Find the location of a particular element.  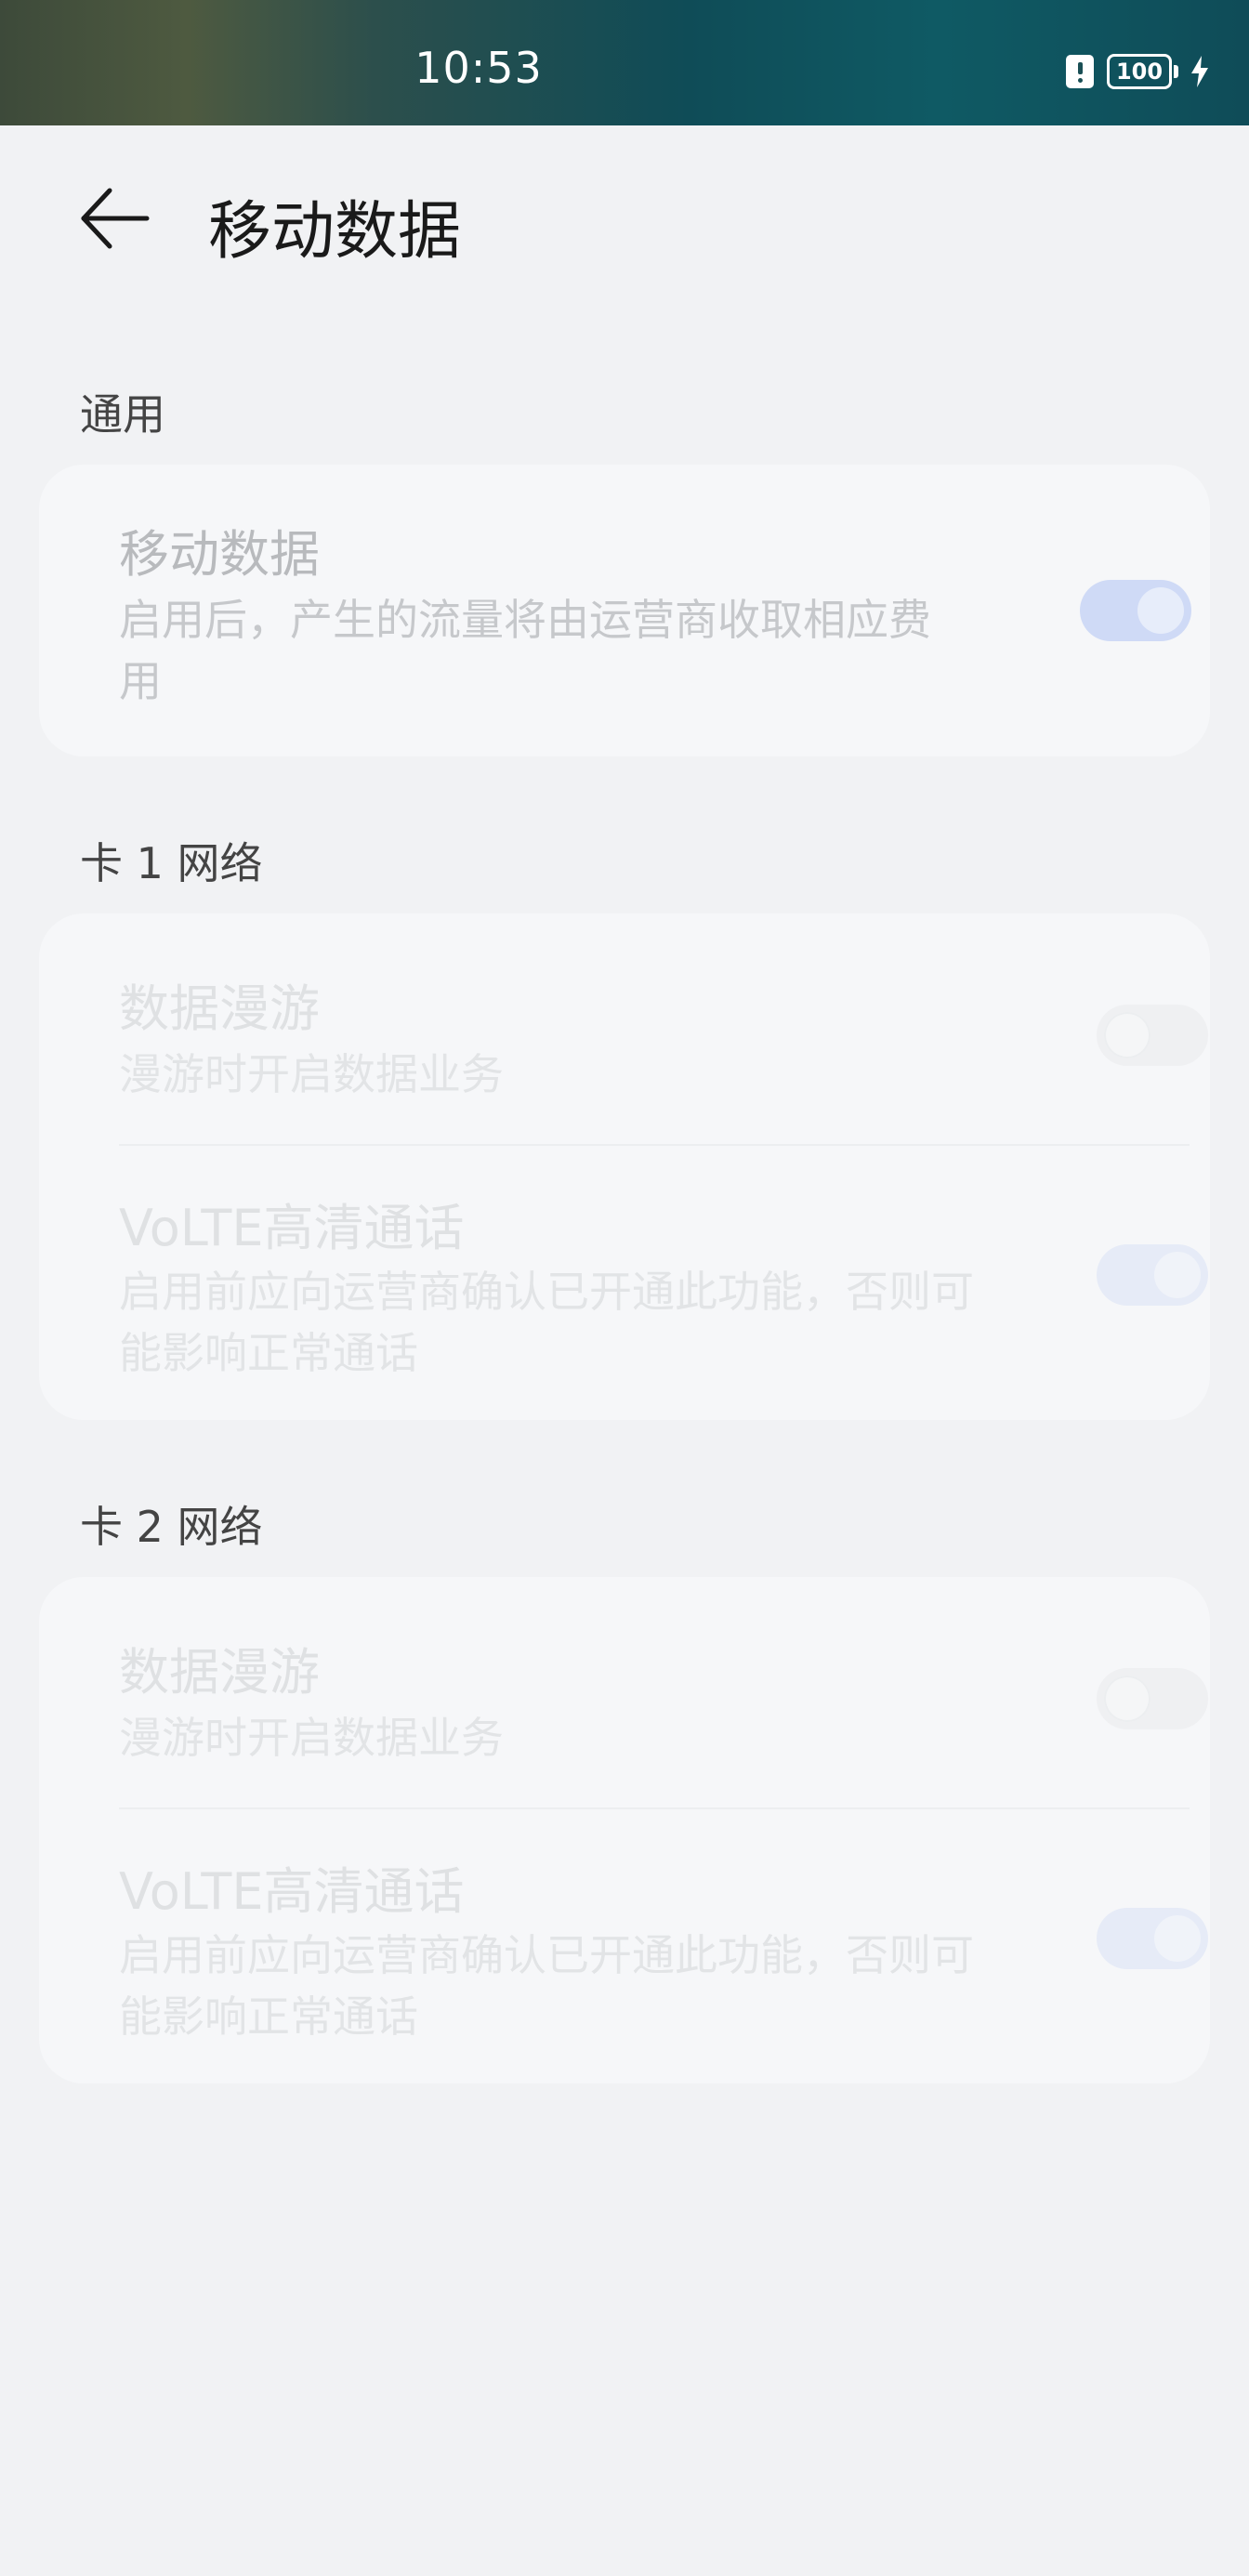

sim2-data-roaming-title: 数据漫游 is located at coordinates (219, 1672).